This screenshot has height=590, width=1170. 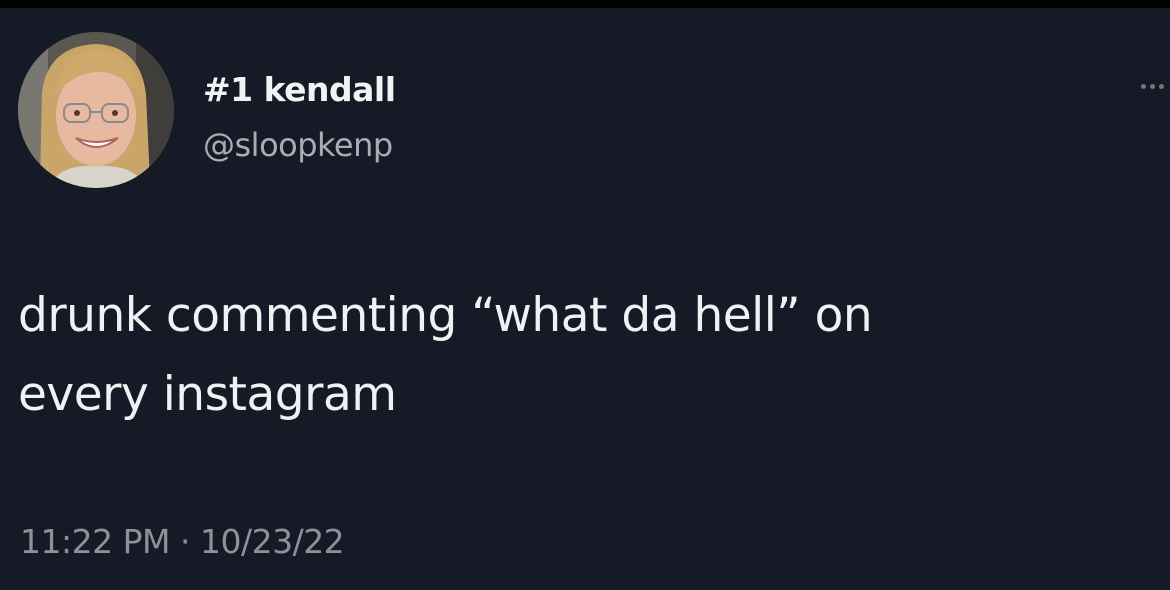 I want to click on avatar, so click(x=96, y=110).